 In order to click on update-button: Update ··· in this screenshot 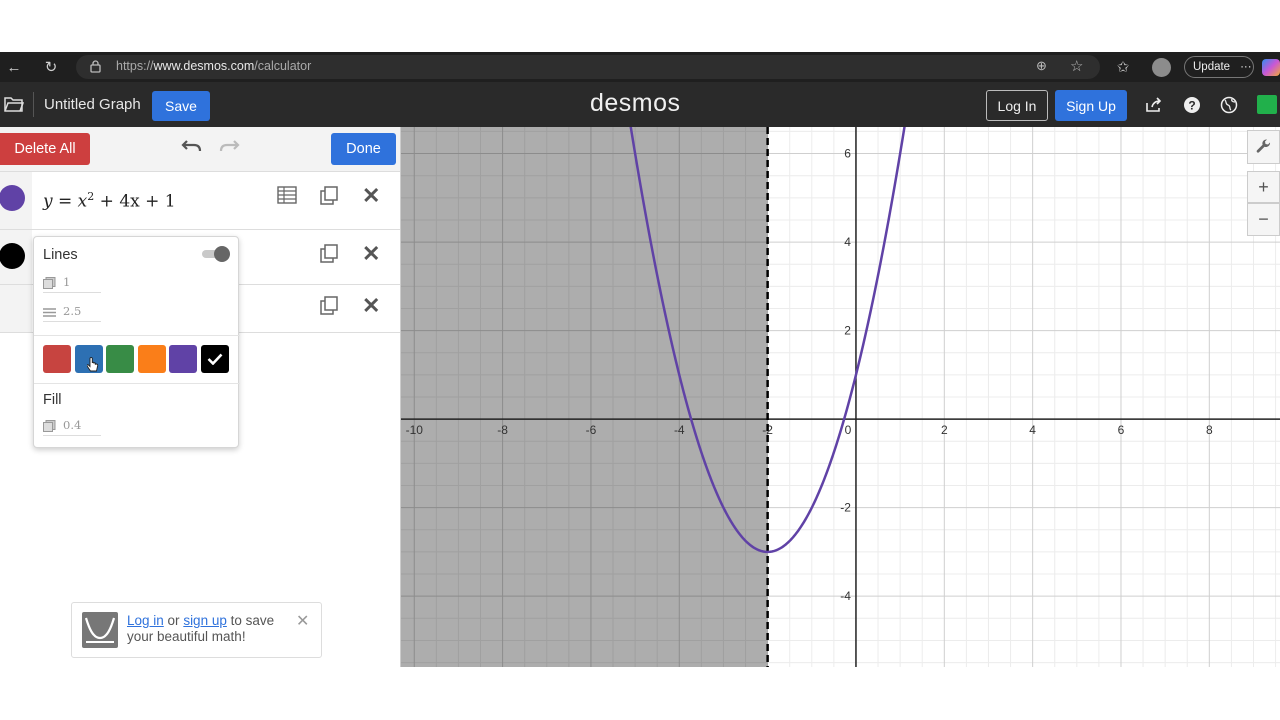, I will do `click(1219, 67)`.